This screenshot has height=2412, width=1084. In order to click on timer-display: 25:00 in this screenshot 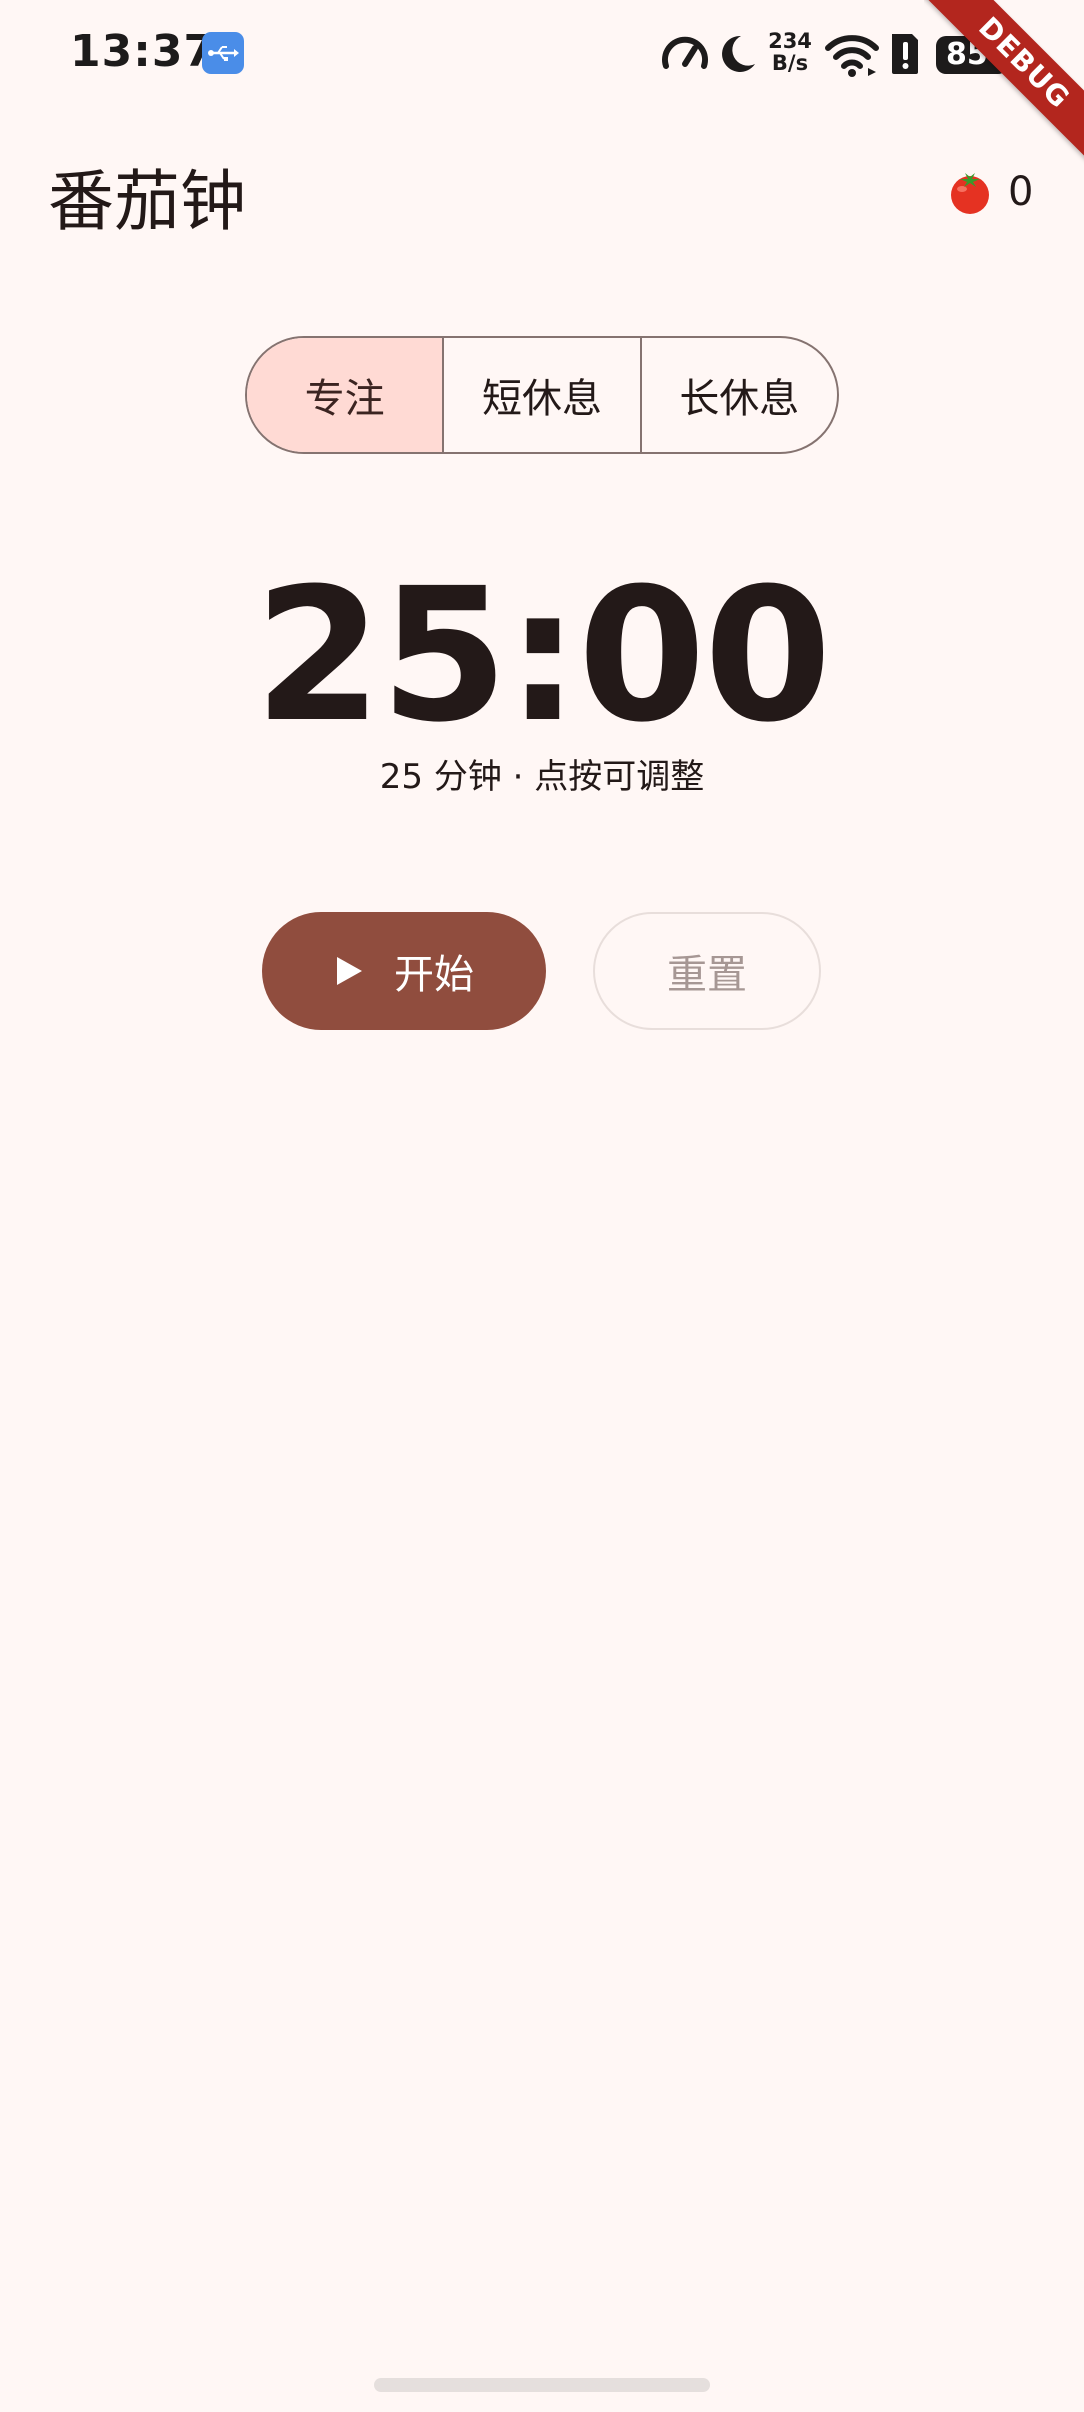, I will do `click(542, 656)`.